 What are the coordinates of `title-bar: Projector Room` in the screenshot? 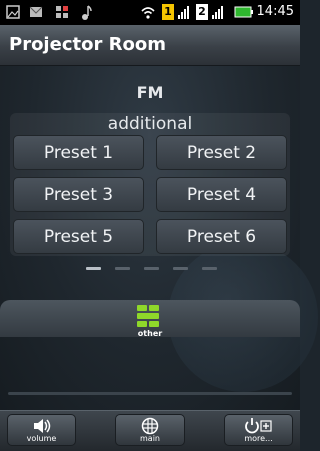 It's located at (150, 45).